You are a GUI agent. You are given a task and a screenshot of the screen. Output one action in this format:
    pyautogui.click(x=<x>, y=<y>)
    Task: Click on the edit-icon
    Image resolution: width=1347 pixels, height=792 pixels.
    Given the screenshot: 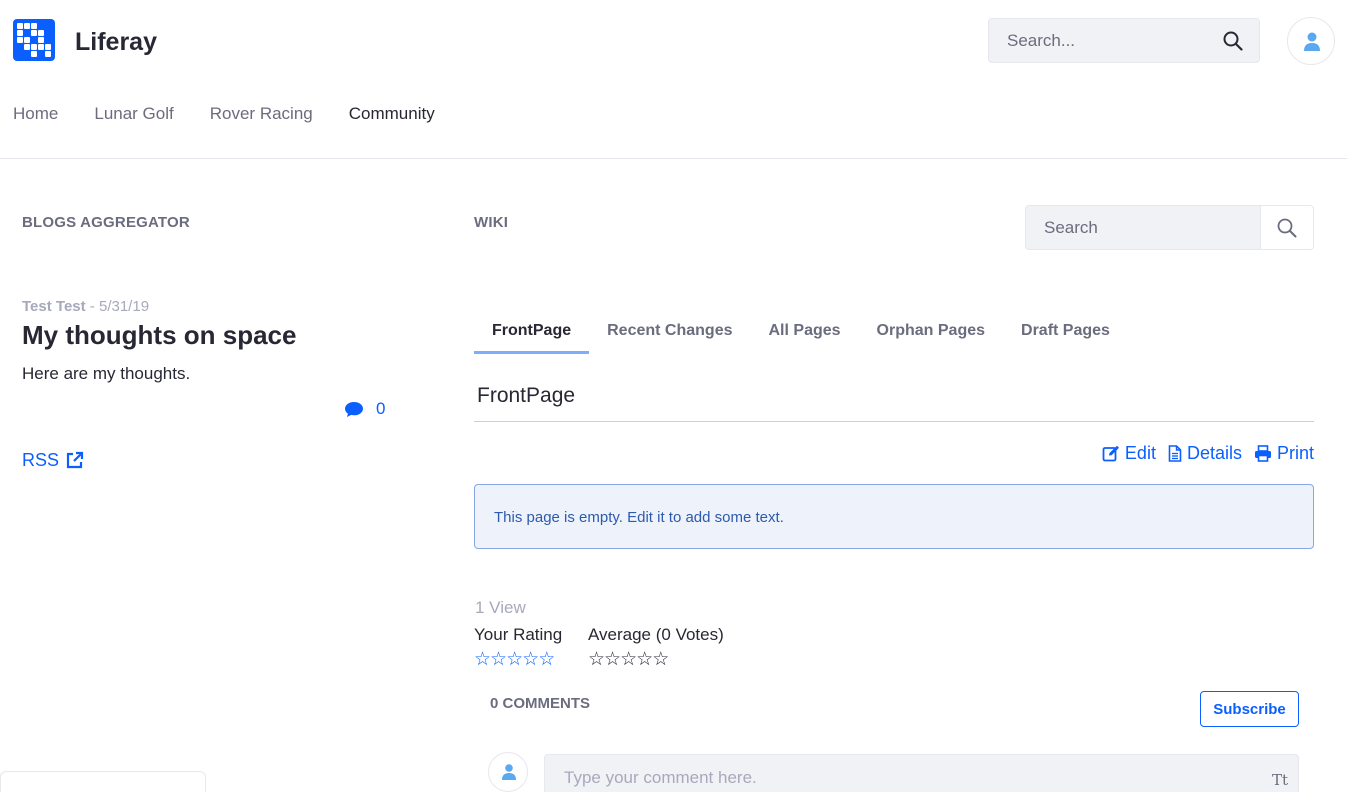 What is the action you would take?
    pyautogui.click(x=1110, y=453)
    